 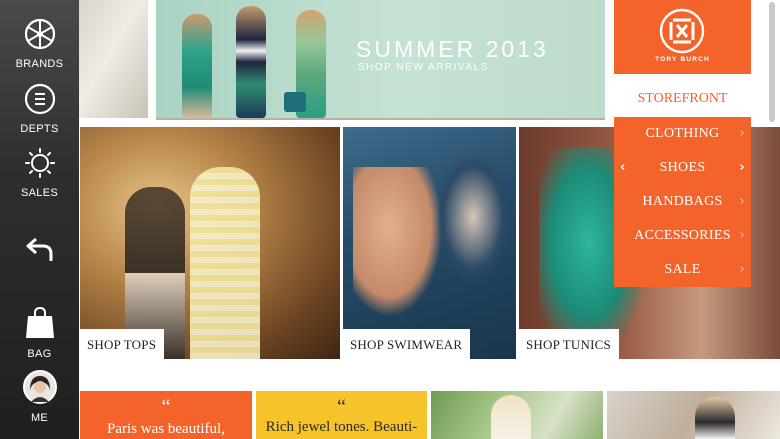 I want to click on banner-handbag, so click(x=295, y=102).